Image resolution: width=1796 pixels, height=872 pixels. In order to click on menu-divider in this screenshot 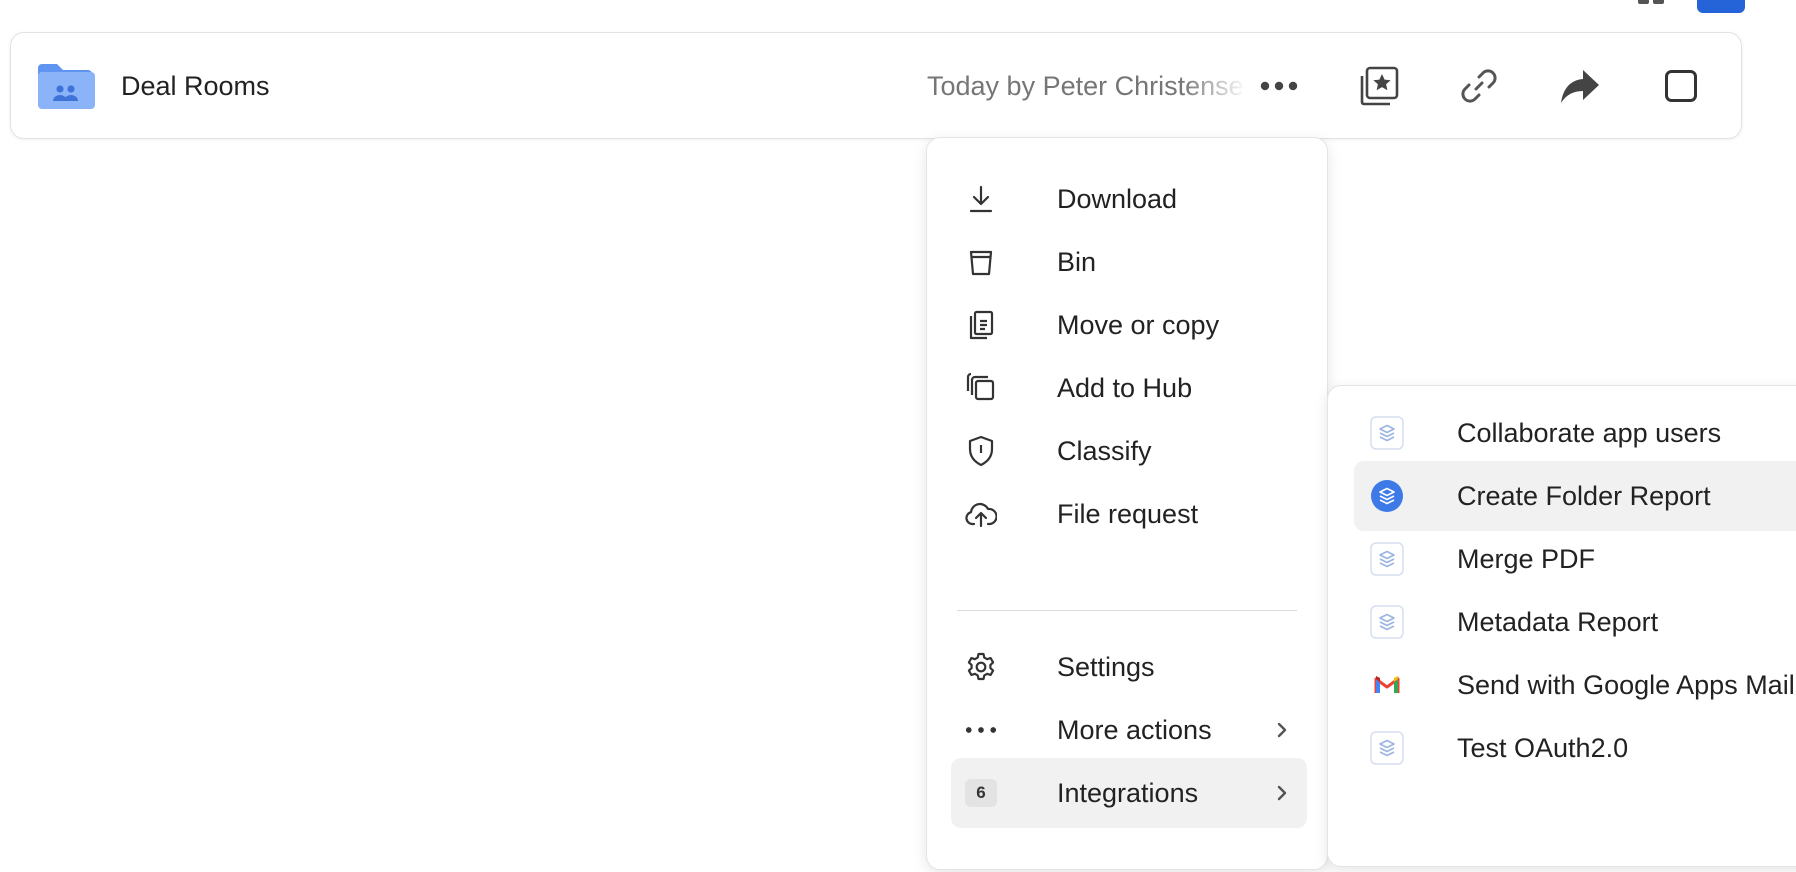, I will do `click(1127, 610)`.